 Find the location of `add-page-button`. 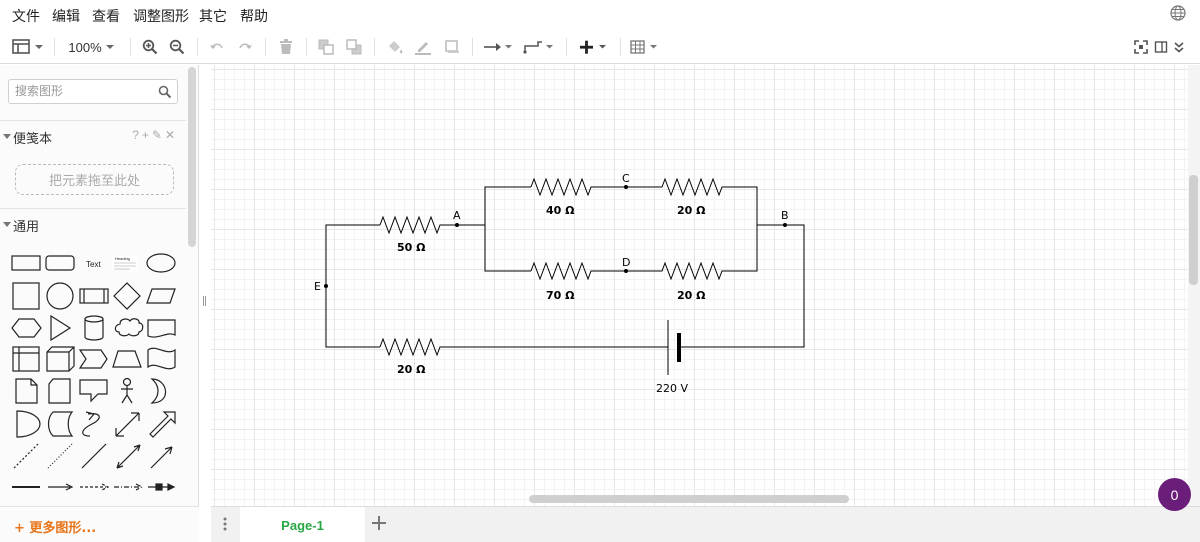

add-page-button is located at coordinates (379, 523).